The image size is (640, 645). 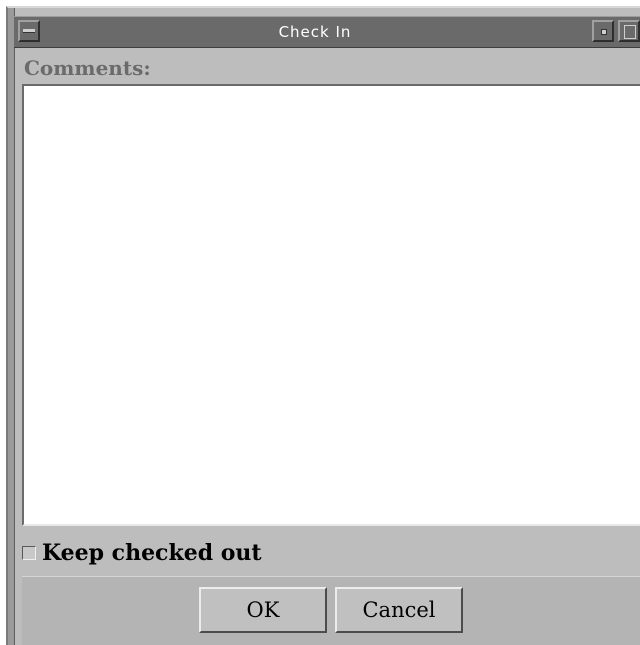 What do you see at coordinates (315, 32) in the screenshot?
I see `window-title: Check In` at bounding box center [315, 32].